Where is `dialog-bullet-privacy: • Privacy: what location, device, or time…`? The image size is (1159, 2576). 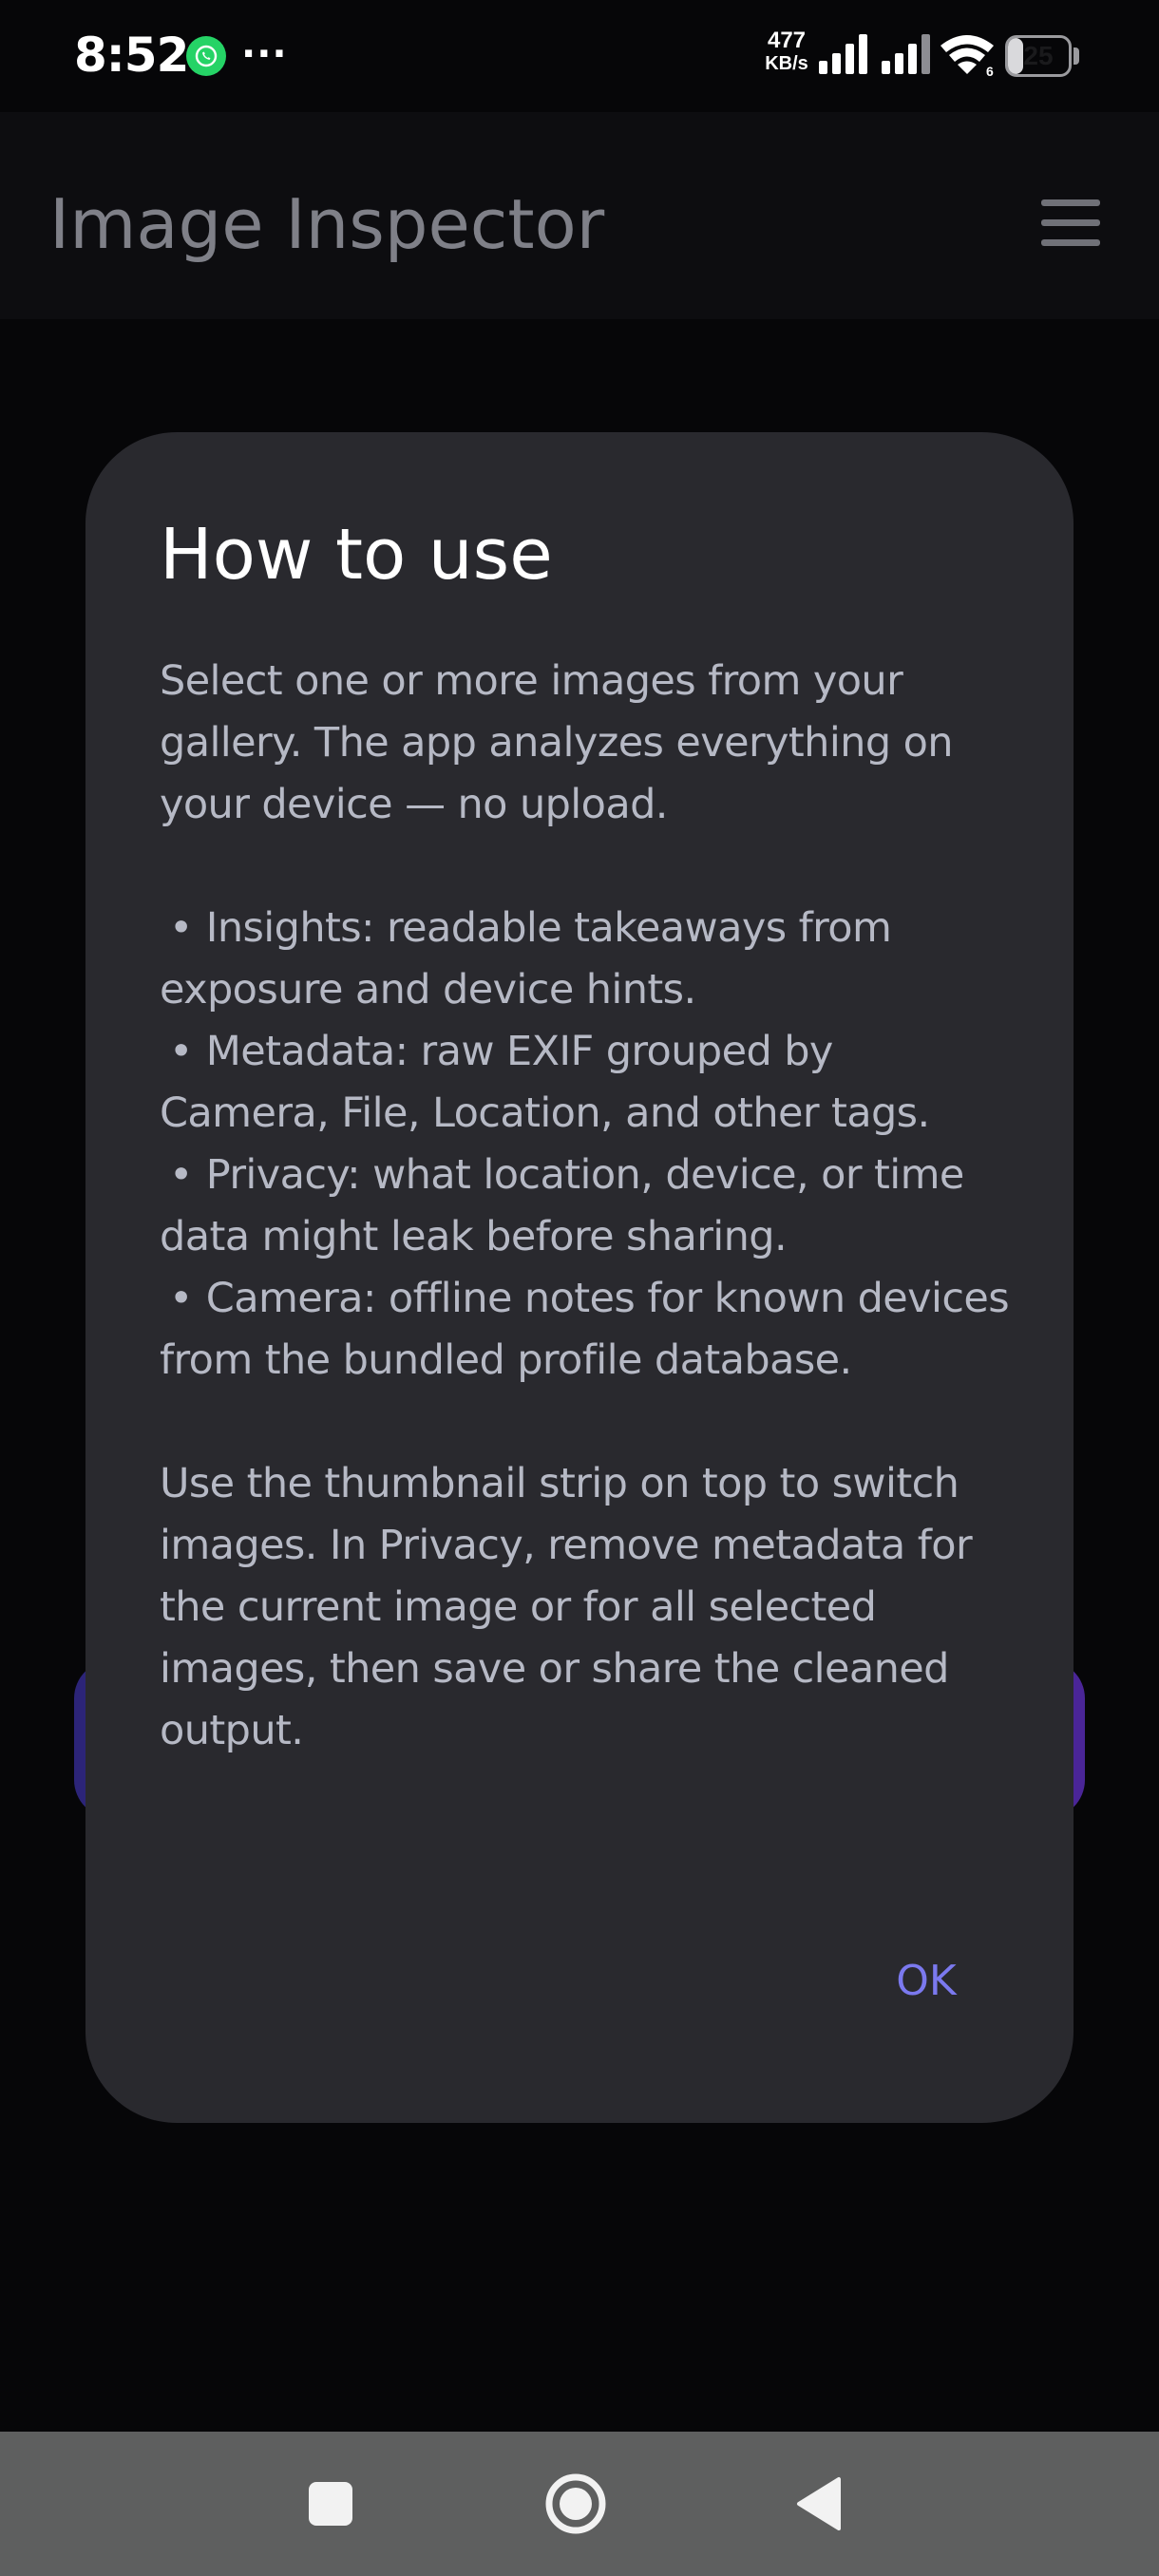 dialog-bullet-privacy: • Privacy: what location, device, or time… is located at coordinates (587, 1206).